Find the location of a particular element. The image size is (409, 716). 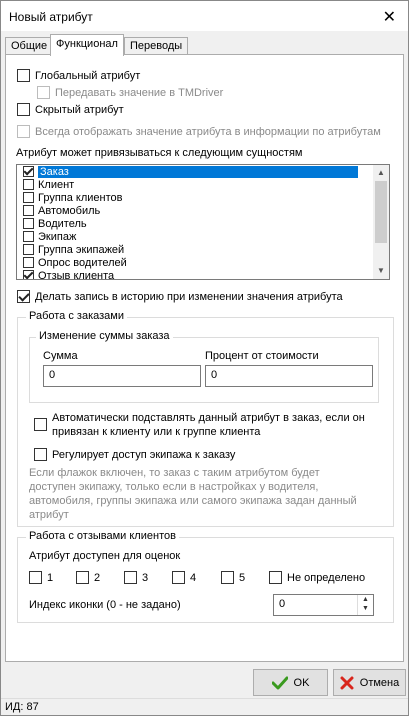

reviews-legend: Работа с отзывами клиентов is located at coordinates (102, 536).